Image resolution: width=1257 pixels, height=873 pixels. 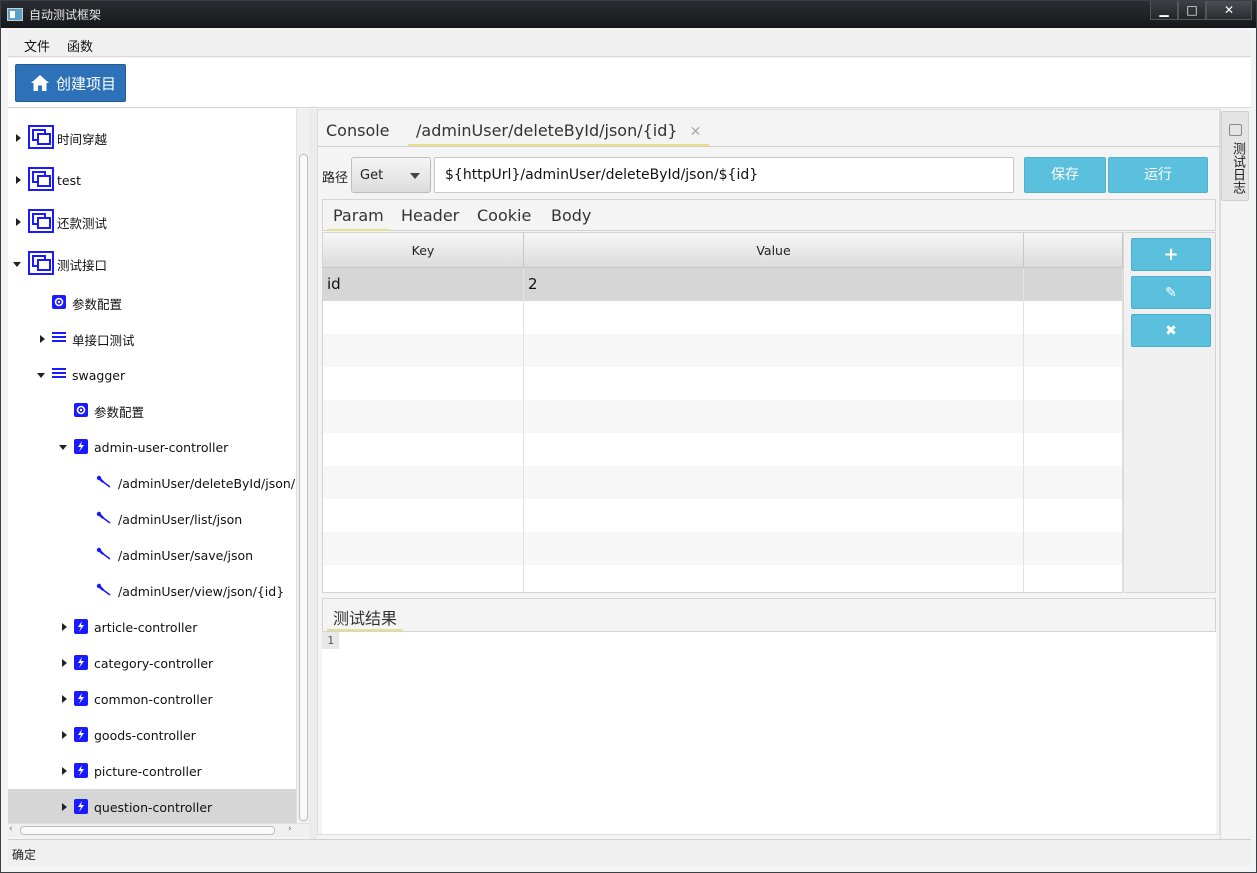 What do you see at coordinates (152, 519) in the screenshot?
I see `tree-item: /adminUser/list/json` at bounding box center [152, 519].